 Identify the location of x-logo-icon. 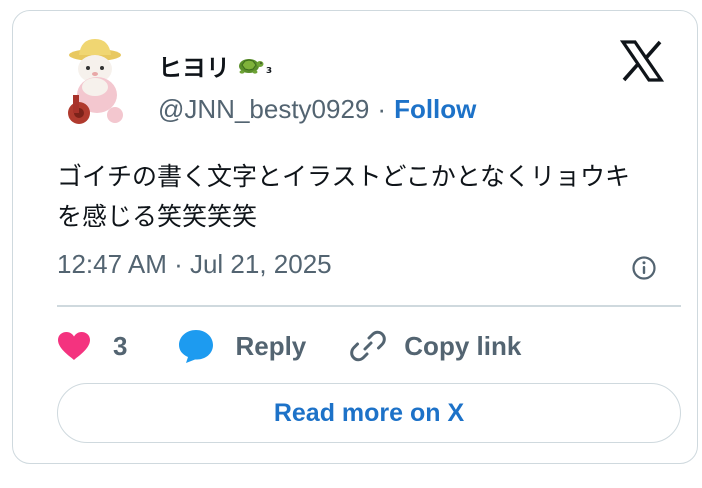
(642, 61).